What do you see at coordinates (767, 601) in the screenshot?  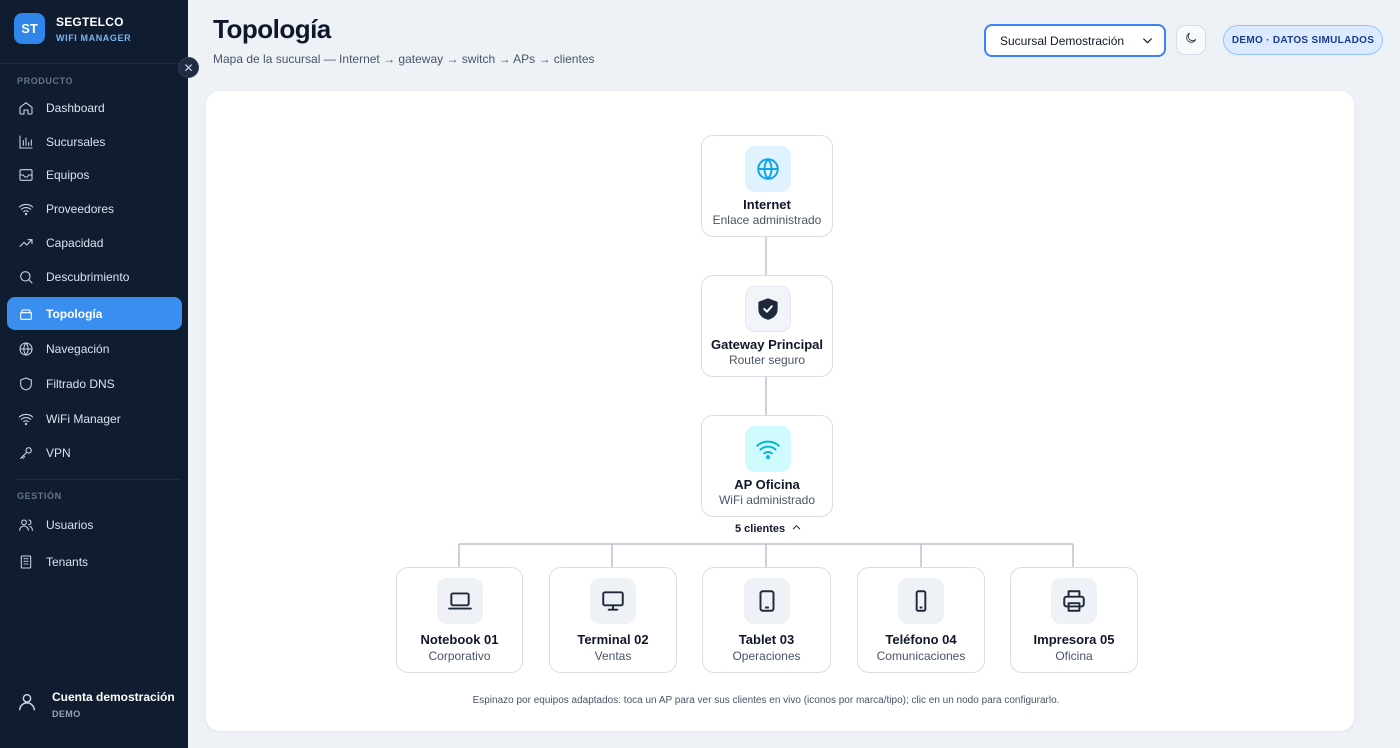 I see `tablet-icon` at bounding box center [767, 601].